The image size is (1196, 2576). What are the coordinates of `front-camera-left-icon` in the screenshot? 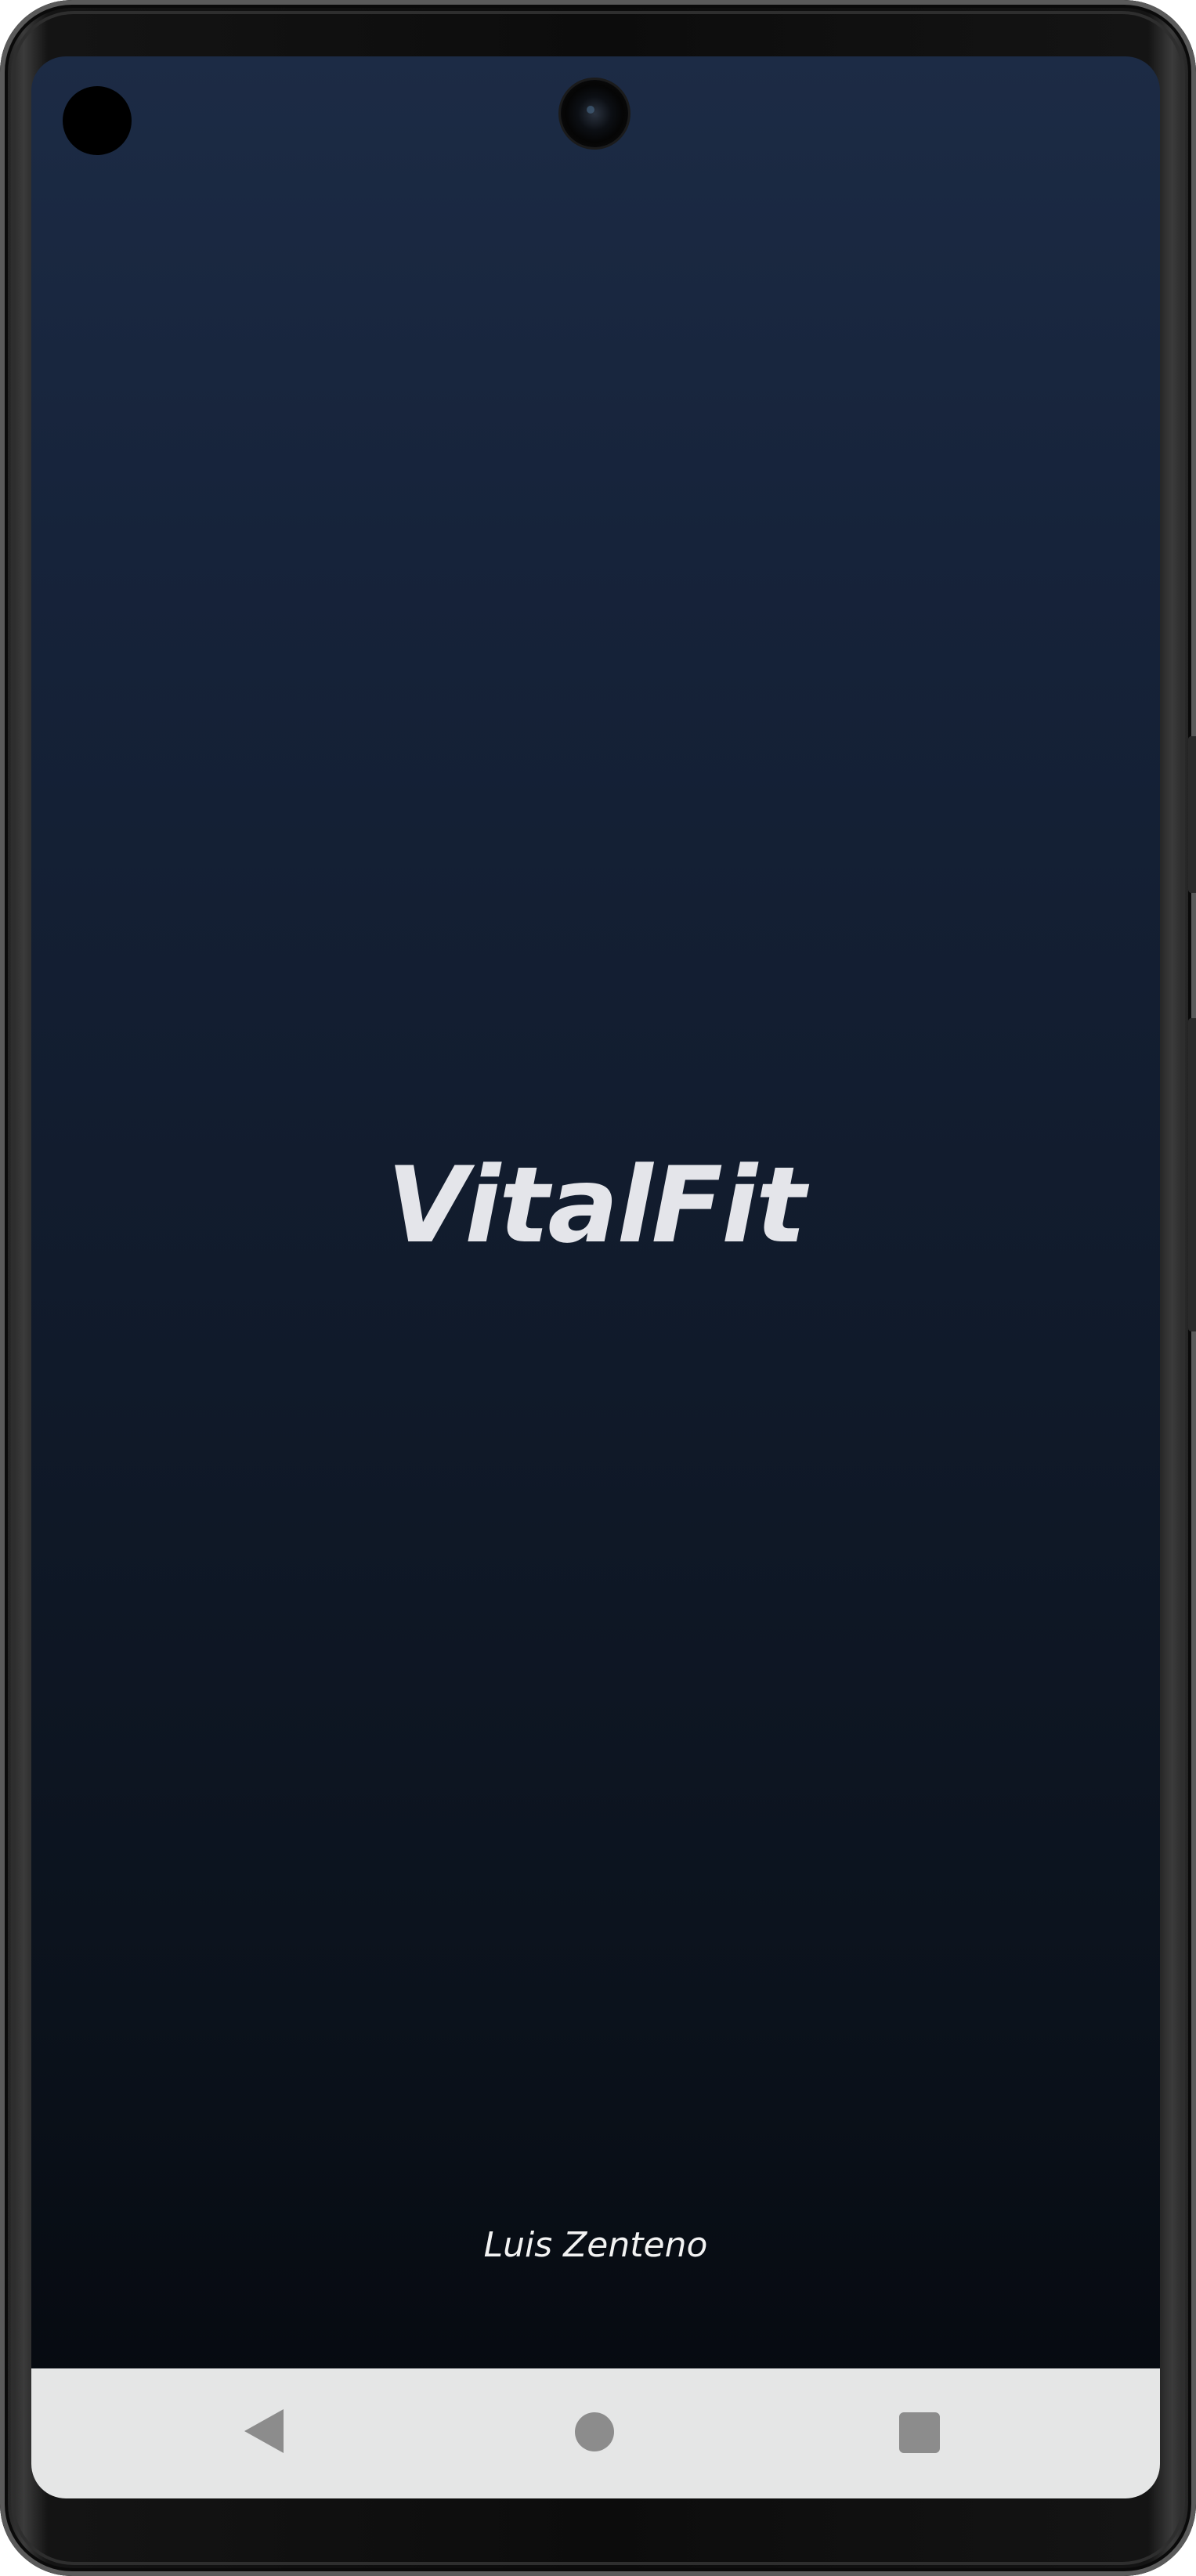 It's located at (97, 120).